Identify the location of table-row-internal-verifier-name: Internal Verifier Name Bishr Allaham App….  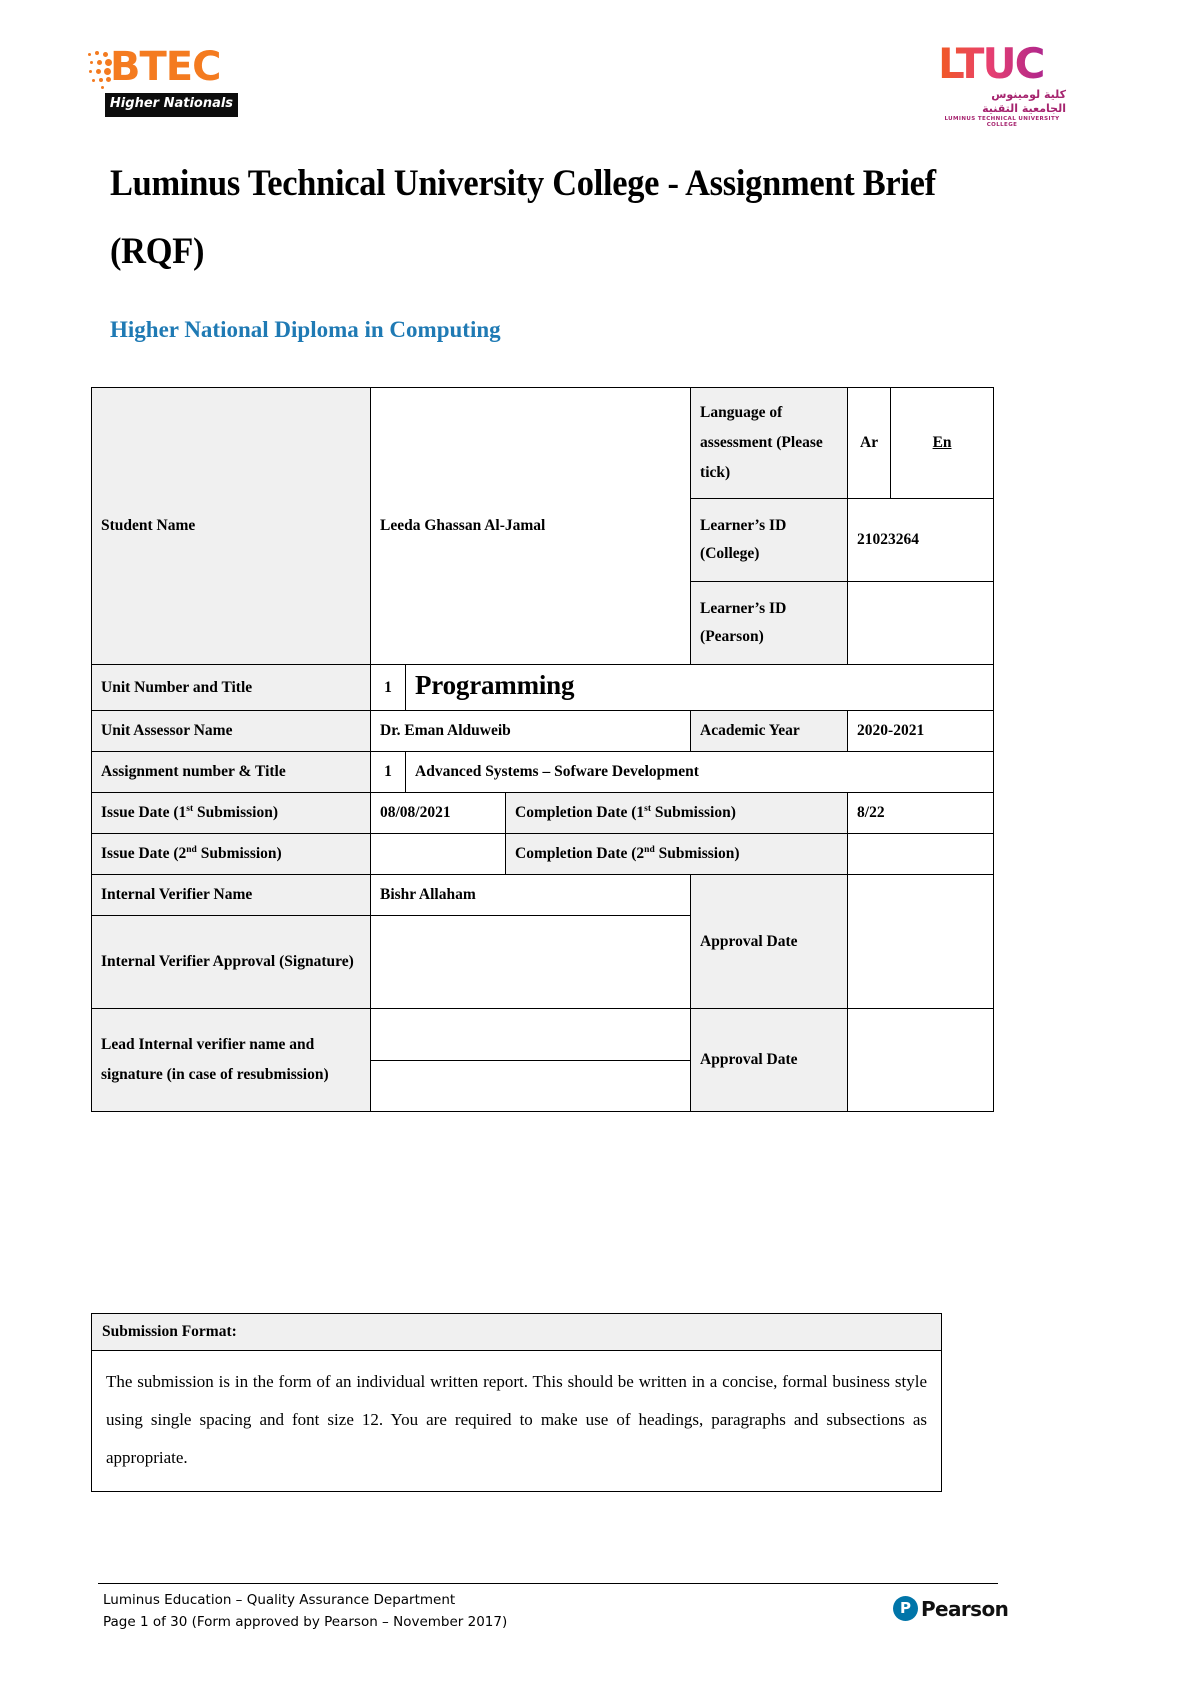
(543, 941).